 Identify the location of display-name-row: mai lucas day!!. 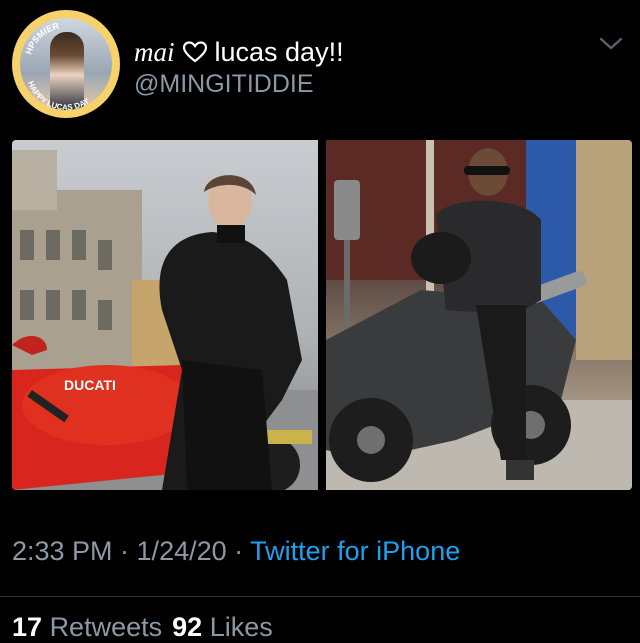
(239, 52).